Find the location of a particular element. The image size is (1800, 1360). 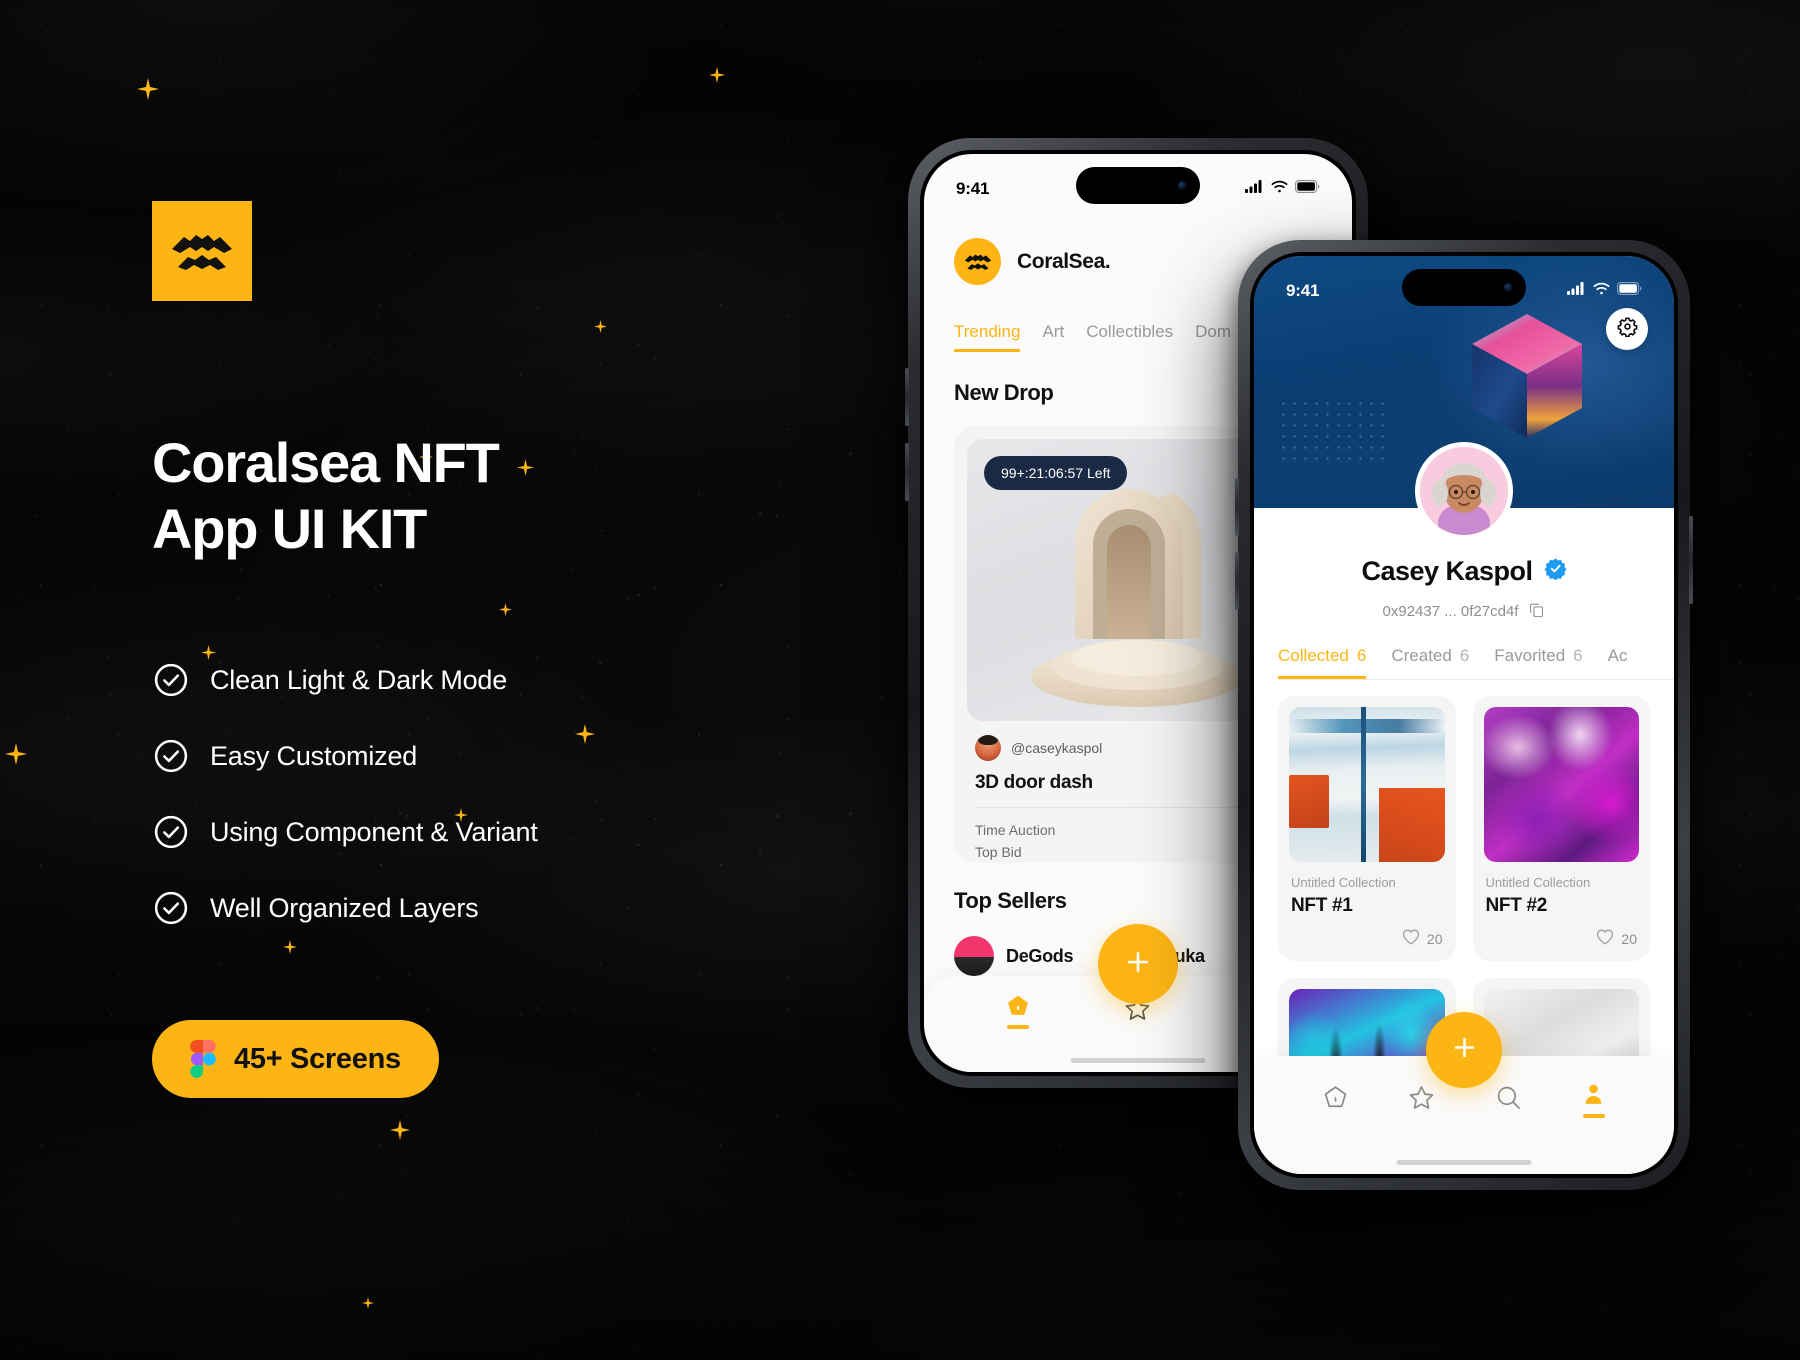

nft-card: Untitled Collection NFT #1 20 is located at coordinates (1367, 828).